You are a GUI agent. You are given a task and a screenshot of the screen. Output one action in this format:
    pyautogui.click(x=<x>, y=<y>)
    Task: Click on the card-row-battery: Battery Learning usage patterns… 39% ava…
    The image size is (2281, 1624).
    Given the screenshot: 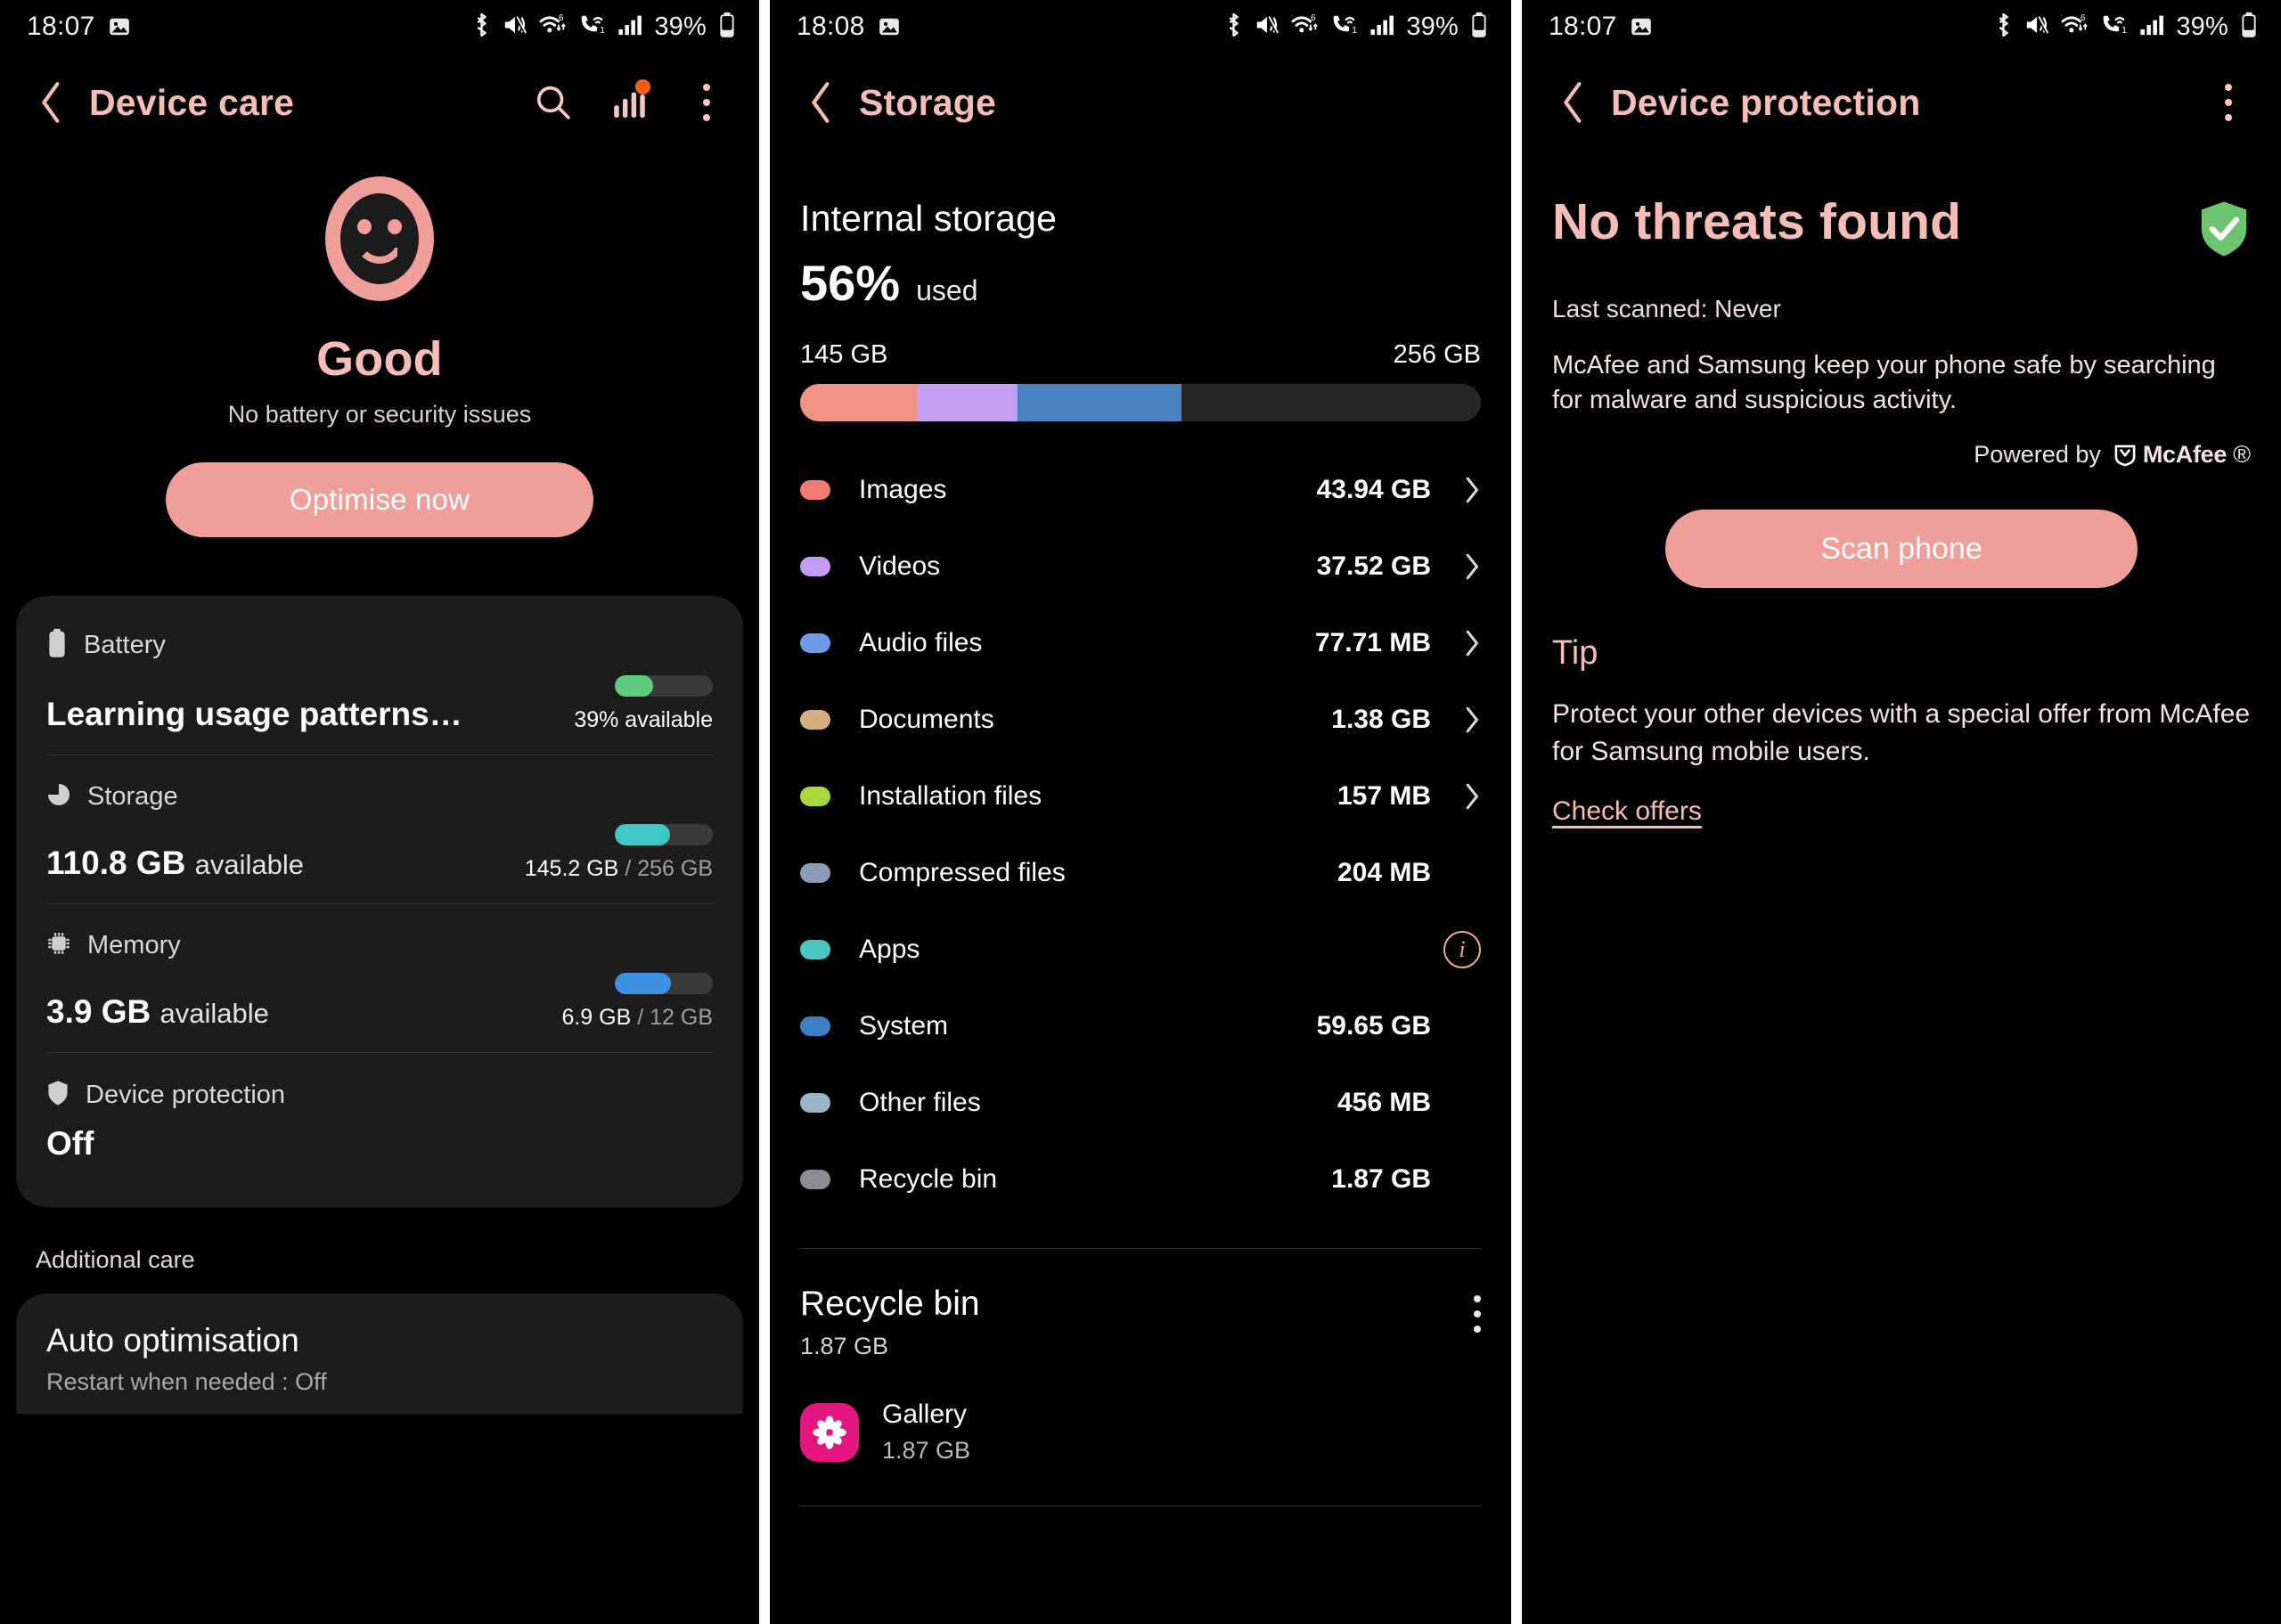 What is the action you would take?
    pyautogui.click(x=379, y=678)
    